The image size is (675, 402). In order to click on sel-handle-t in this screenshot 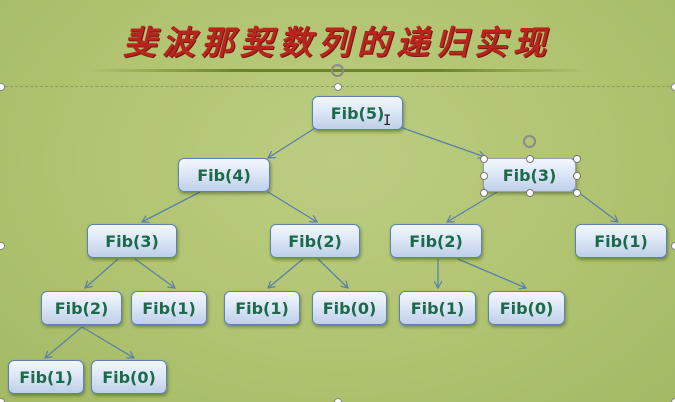, I will do `click(530, 159)`.